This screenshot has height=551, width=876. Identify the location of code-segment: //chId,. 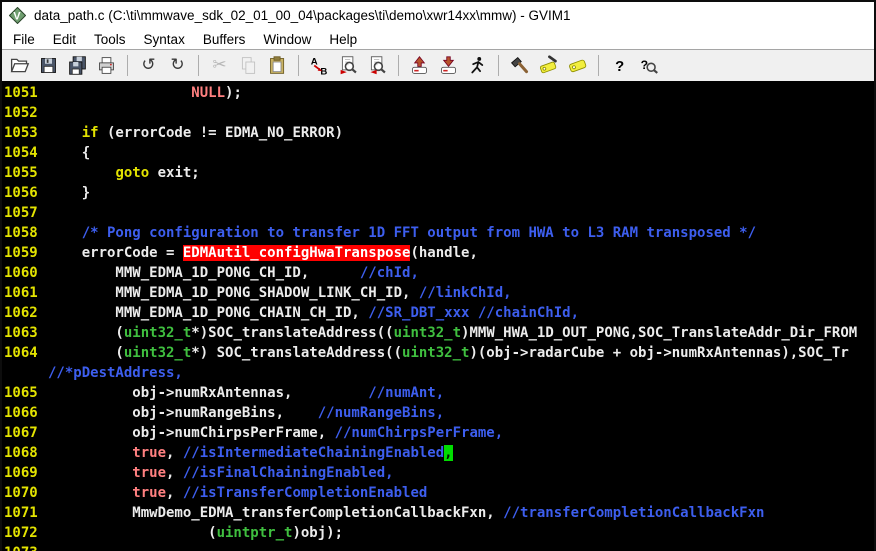
(389, 273).